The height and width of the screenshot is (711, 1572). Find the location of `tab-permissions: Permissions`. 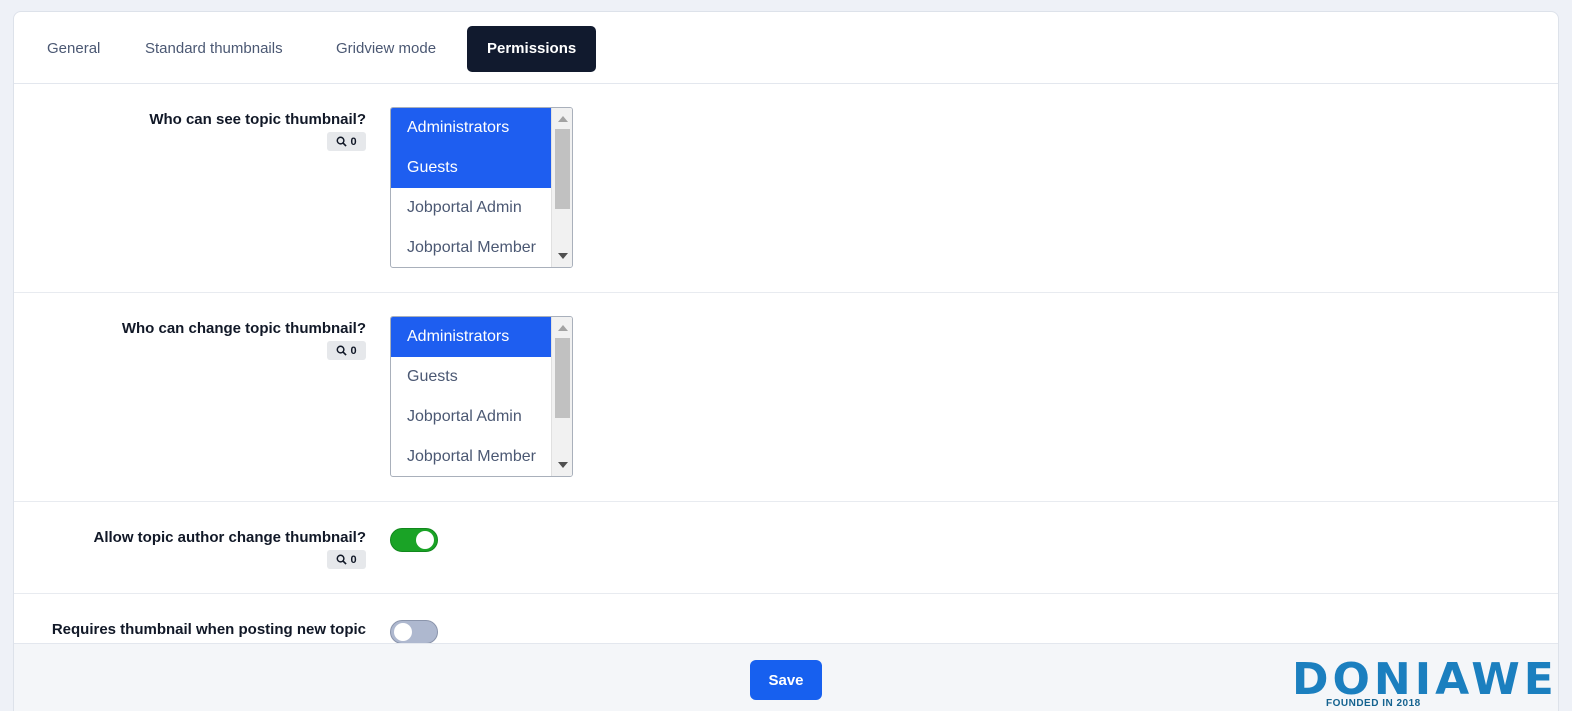

tab-permissions: Permissions is located at coordinates (532, 49).